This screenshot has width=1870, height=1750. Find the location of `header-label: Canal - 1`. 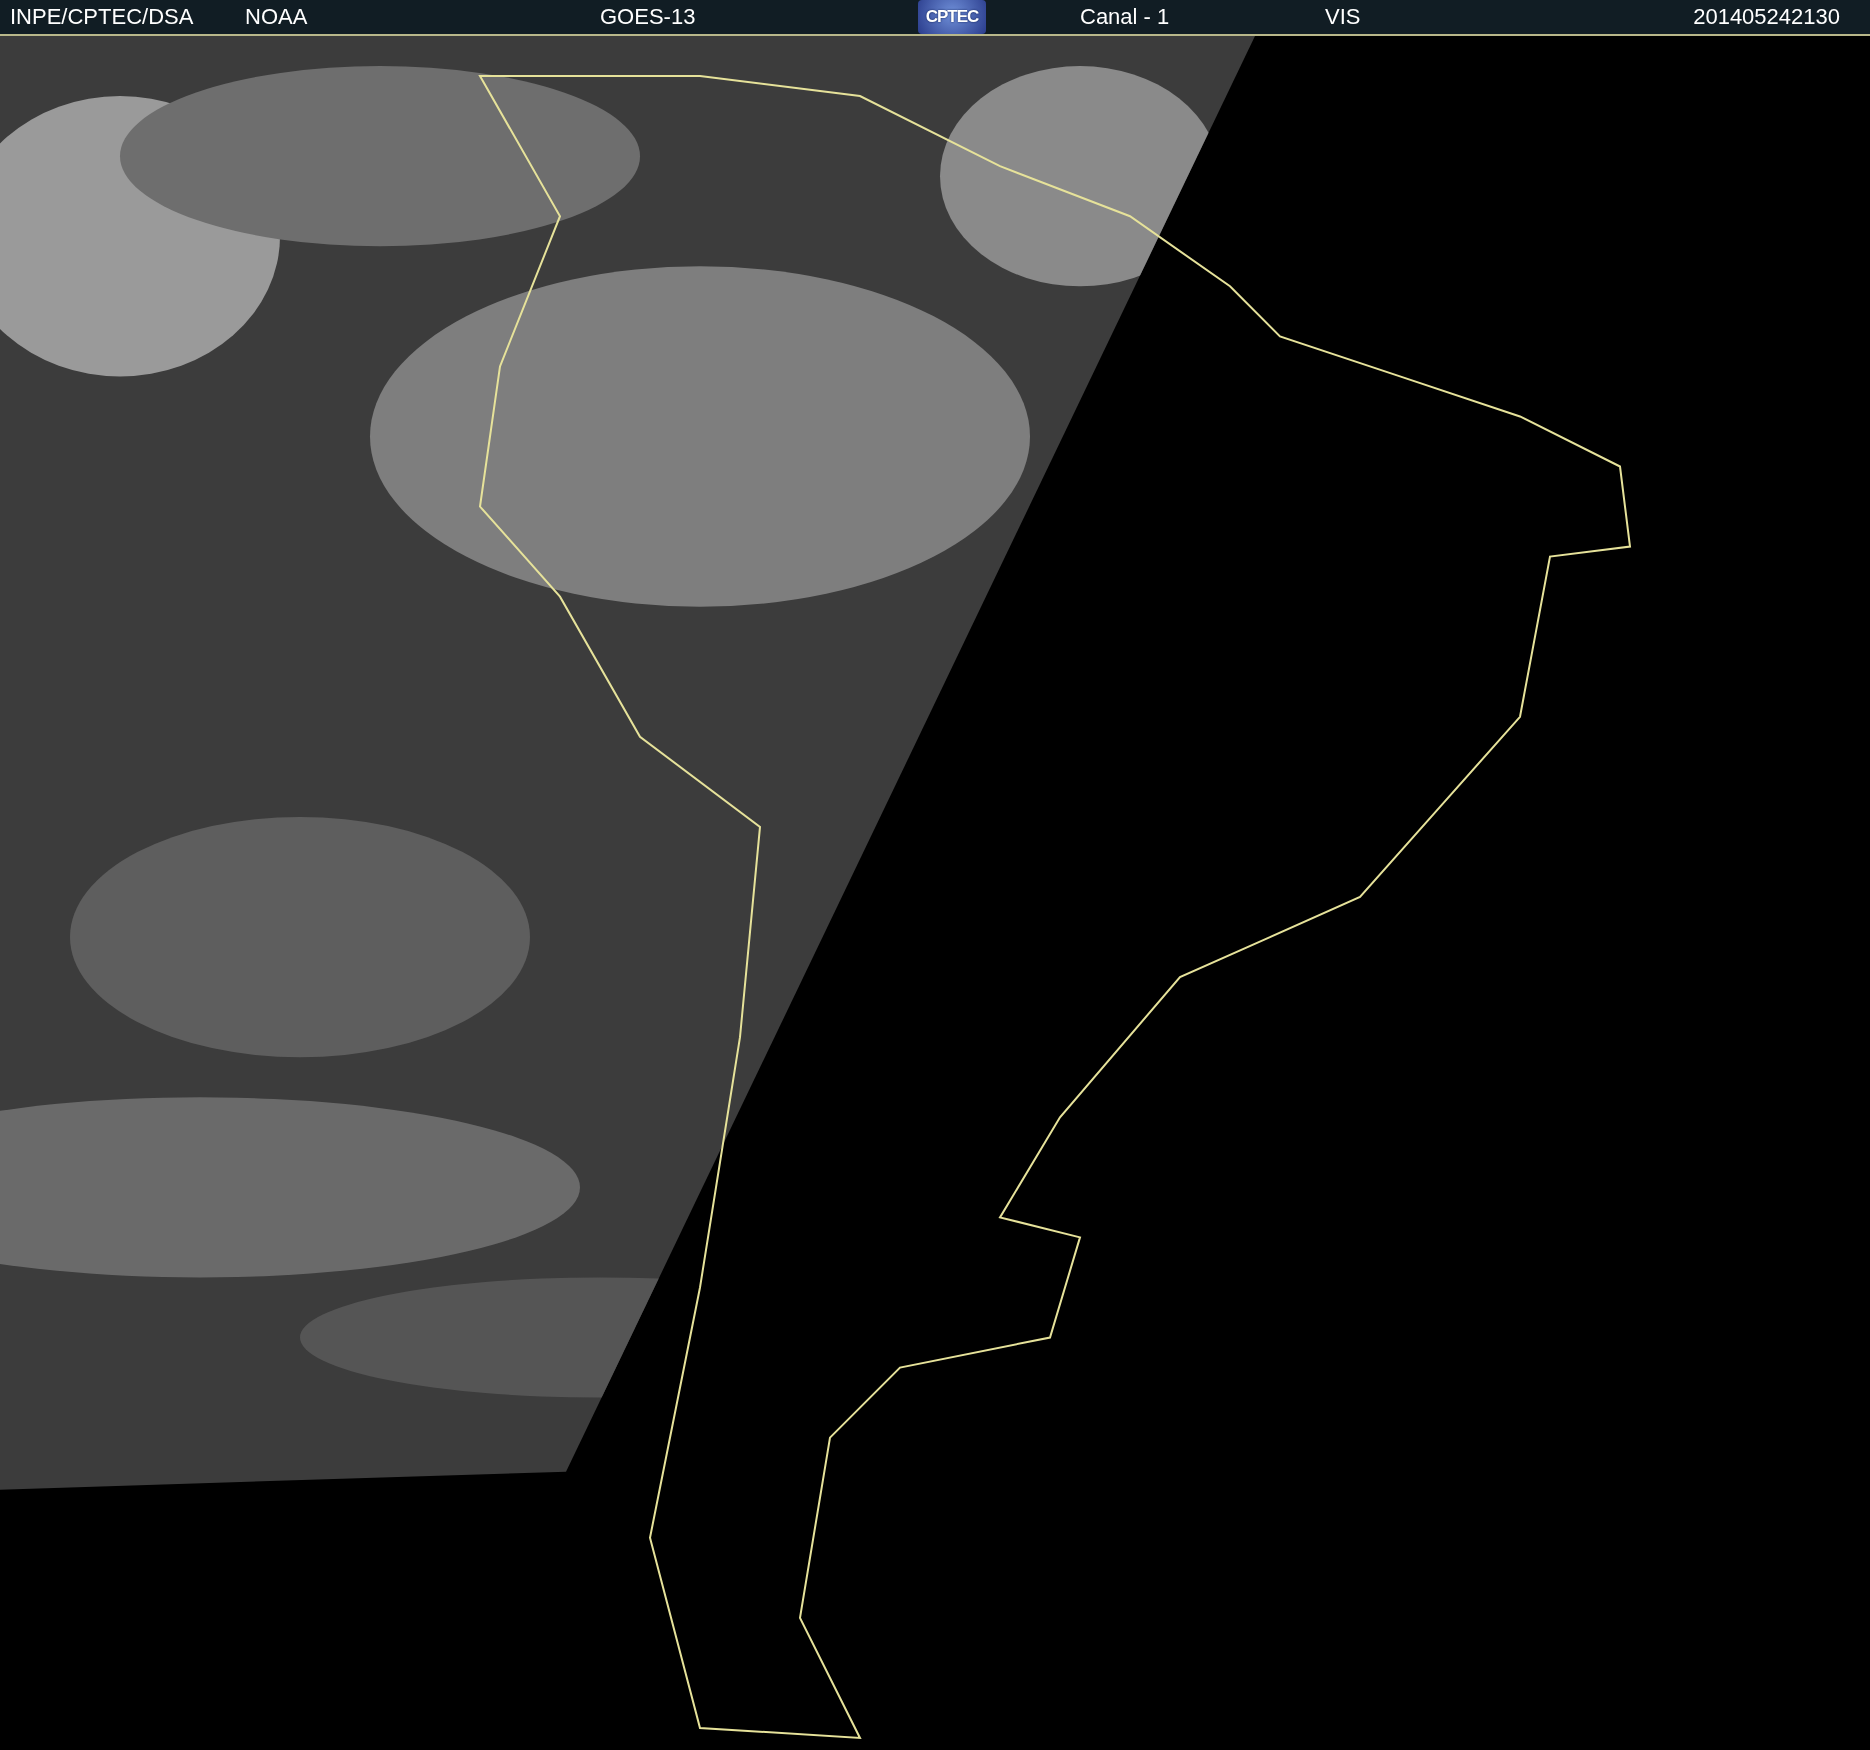

header-label: Canal - 1 is located at coordinates (1125, 17).